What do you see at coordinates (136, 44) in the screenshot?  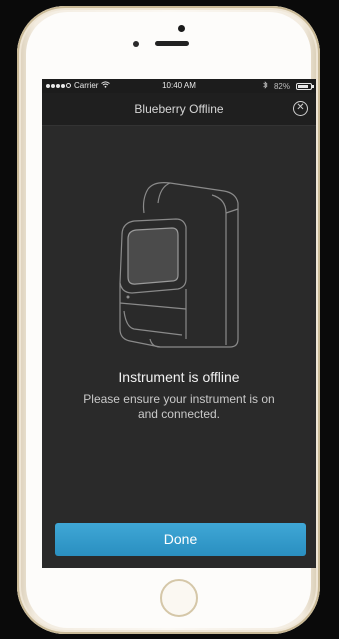 I see `front-camera-icon` at bounding box center [136, 44].